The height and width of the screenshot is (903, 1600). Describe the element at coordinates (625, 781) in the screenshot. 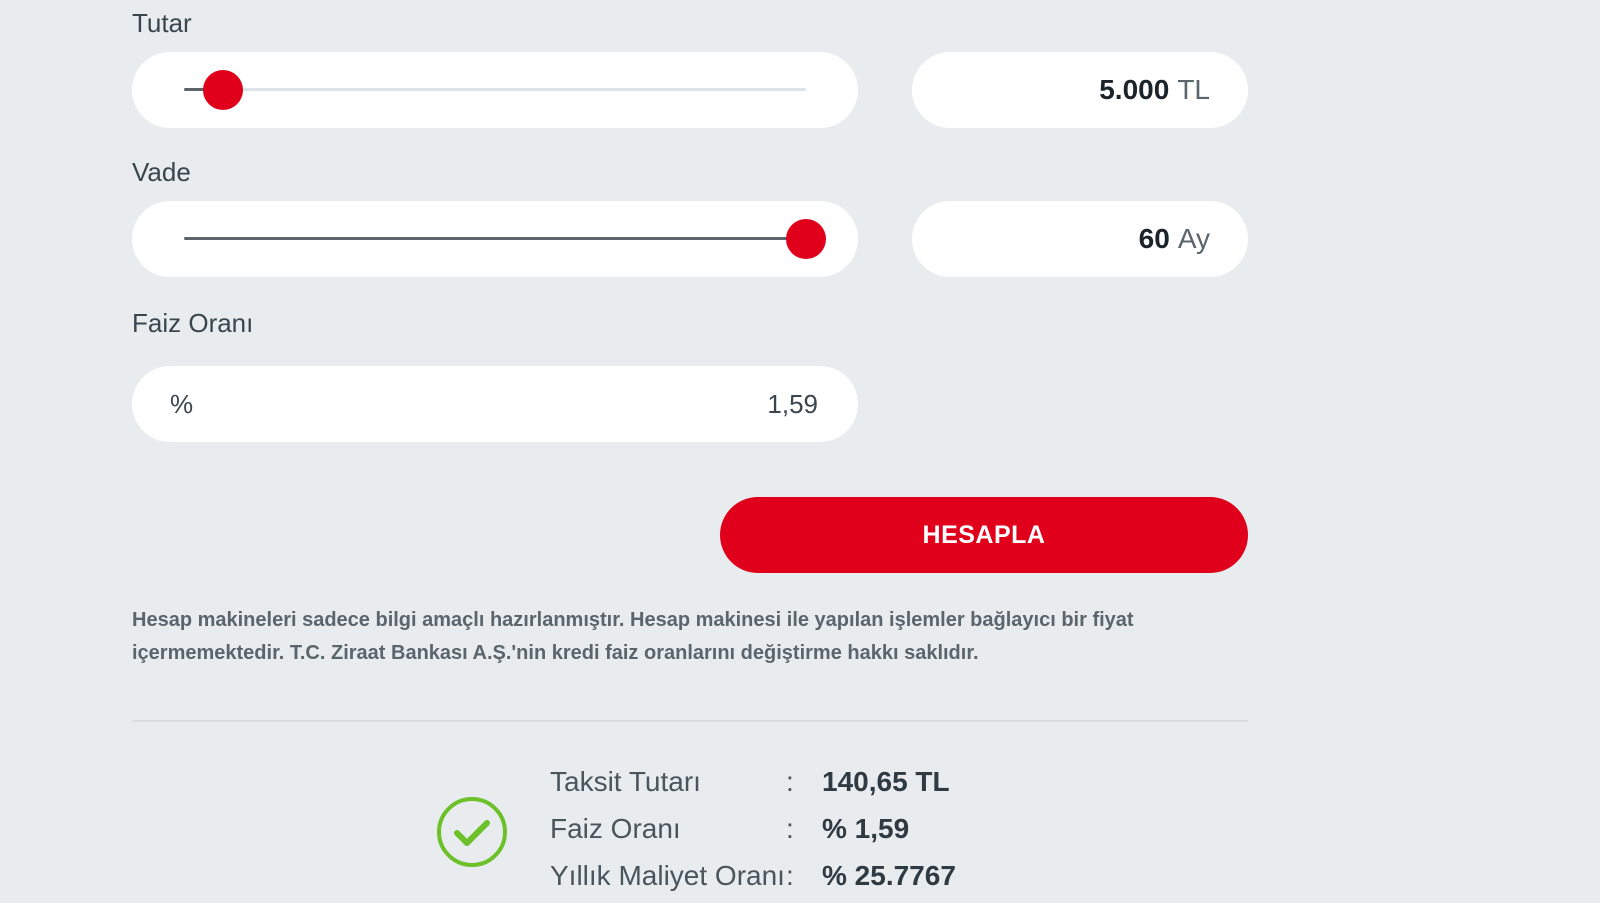

I see `result-label: Taksit Tutarı` at that location.